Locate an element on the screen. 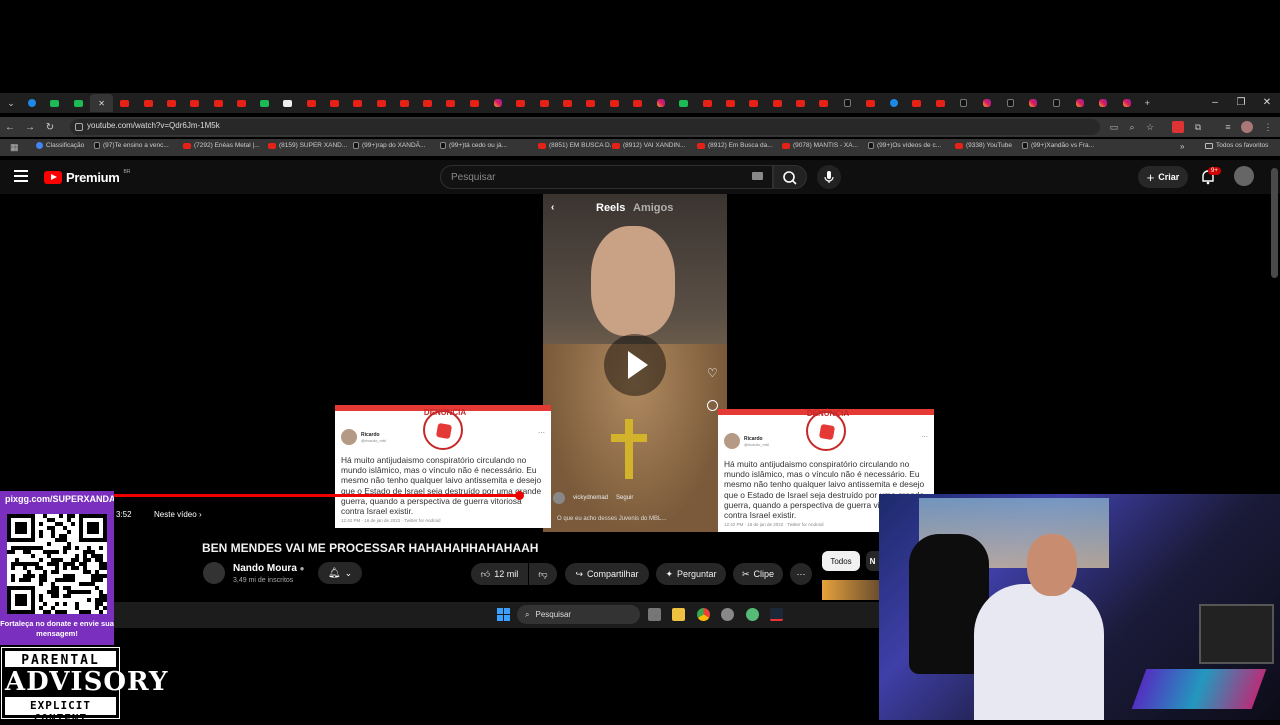 The width and height of the screenshot is (1280, 725). subscribed-button: 🔔︎ ⌄ is located at coordinates (340, 573).